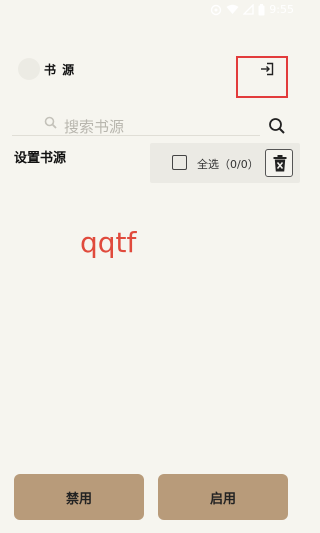  What do you see at coordinates (267, 69) in the screenshot?
I see `import-icon` at bounding box center [267, 69].